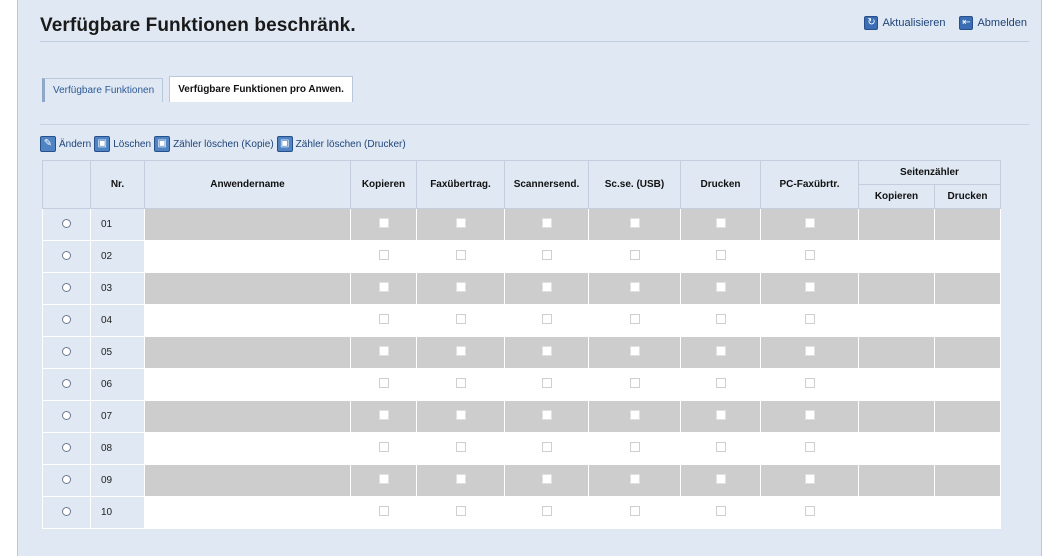 This screenshot has height=556, width=1048. I want to click on row-number: 07, so click(117, 416).